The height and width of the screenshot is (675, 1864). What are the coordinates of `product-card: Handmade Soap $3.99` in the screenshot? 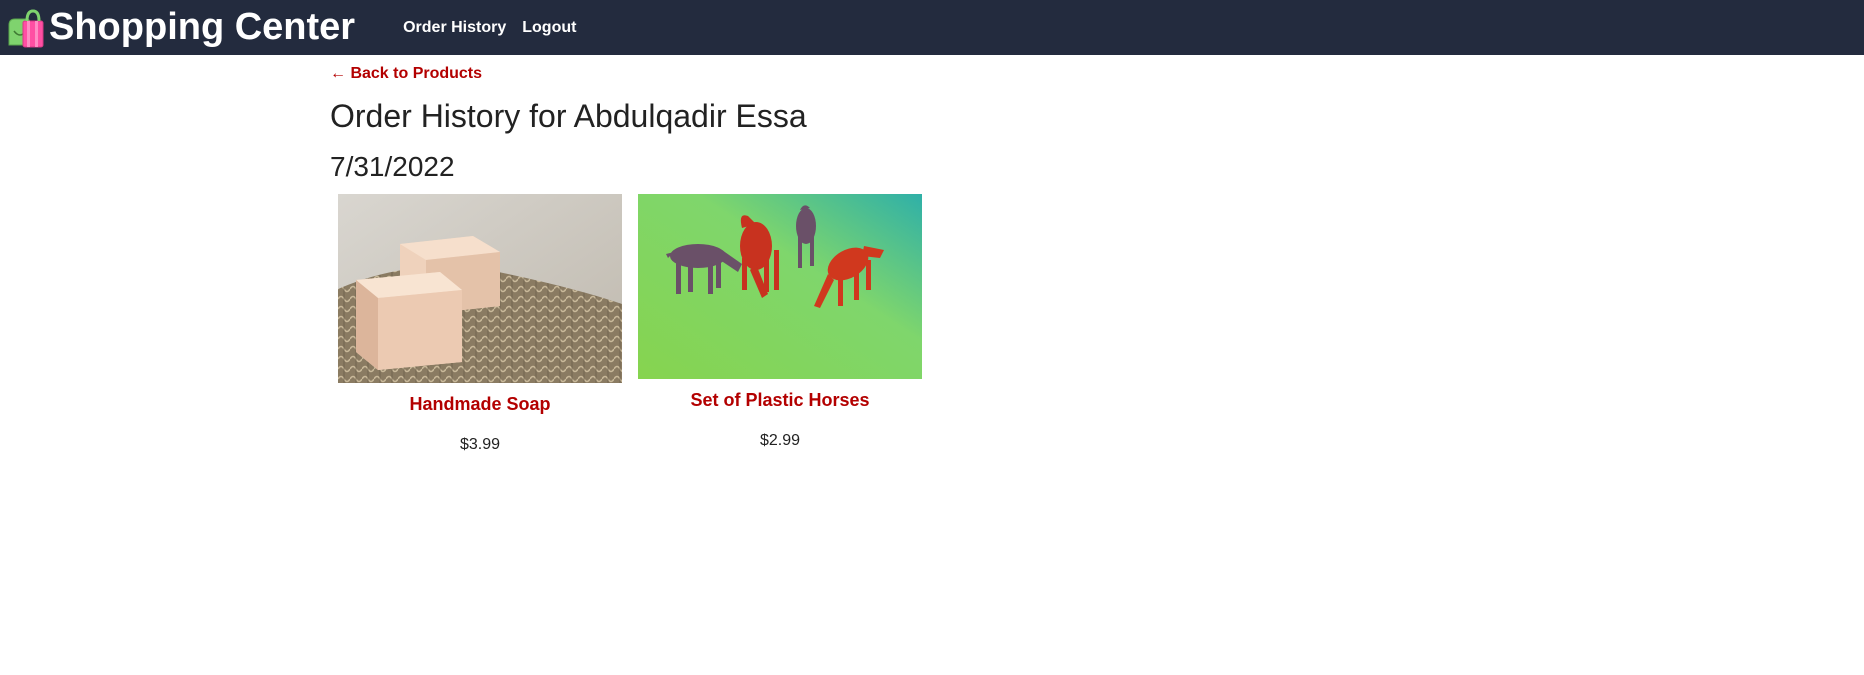 It's located at (480, 324).